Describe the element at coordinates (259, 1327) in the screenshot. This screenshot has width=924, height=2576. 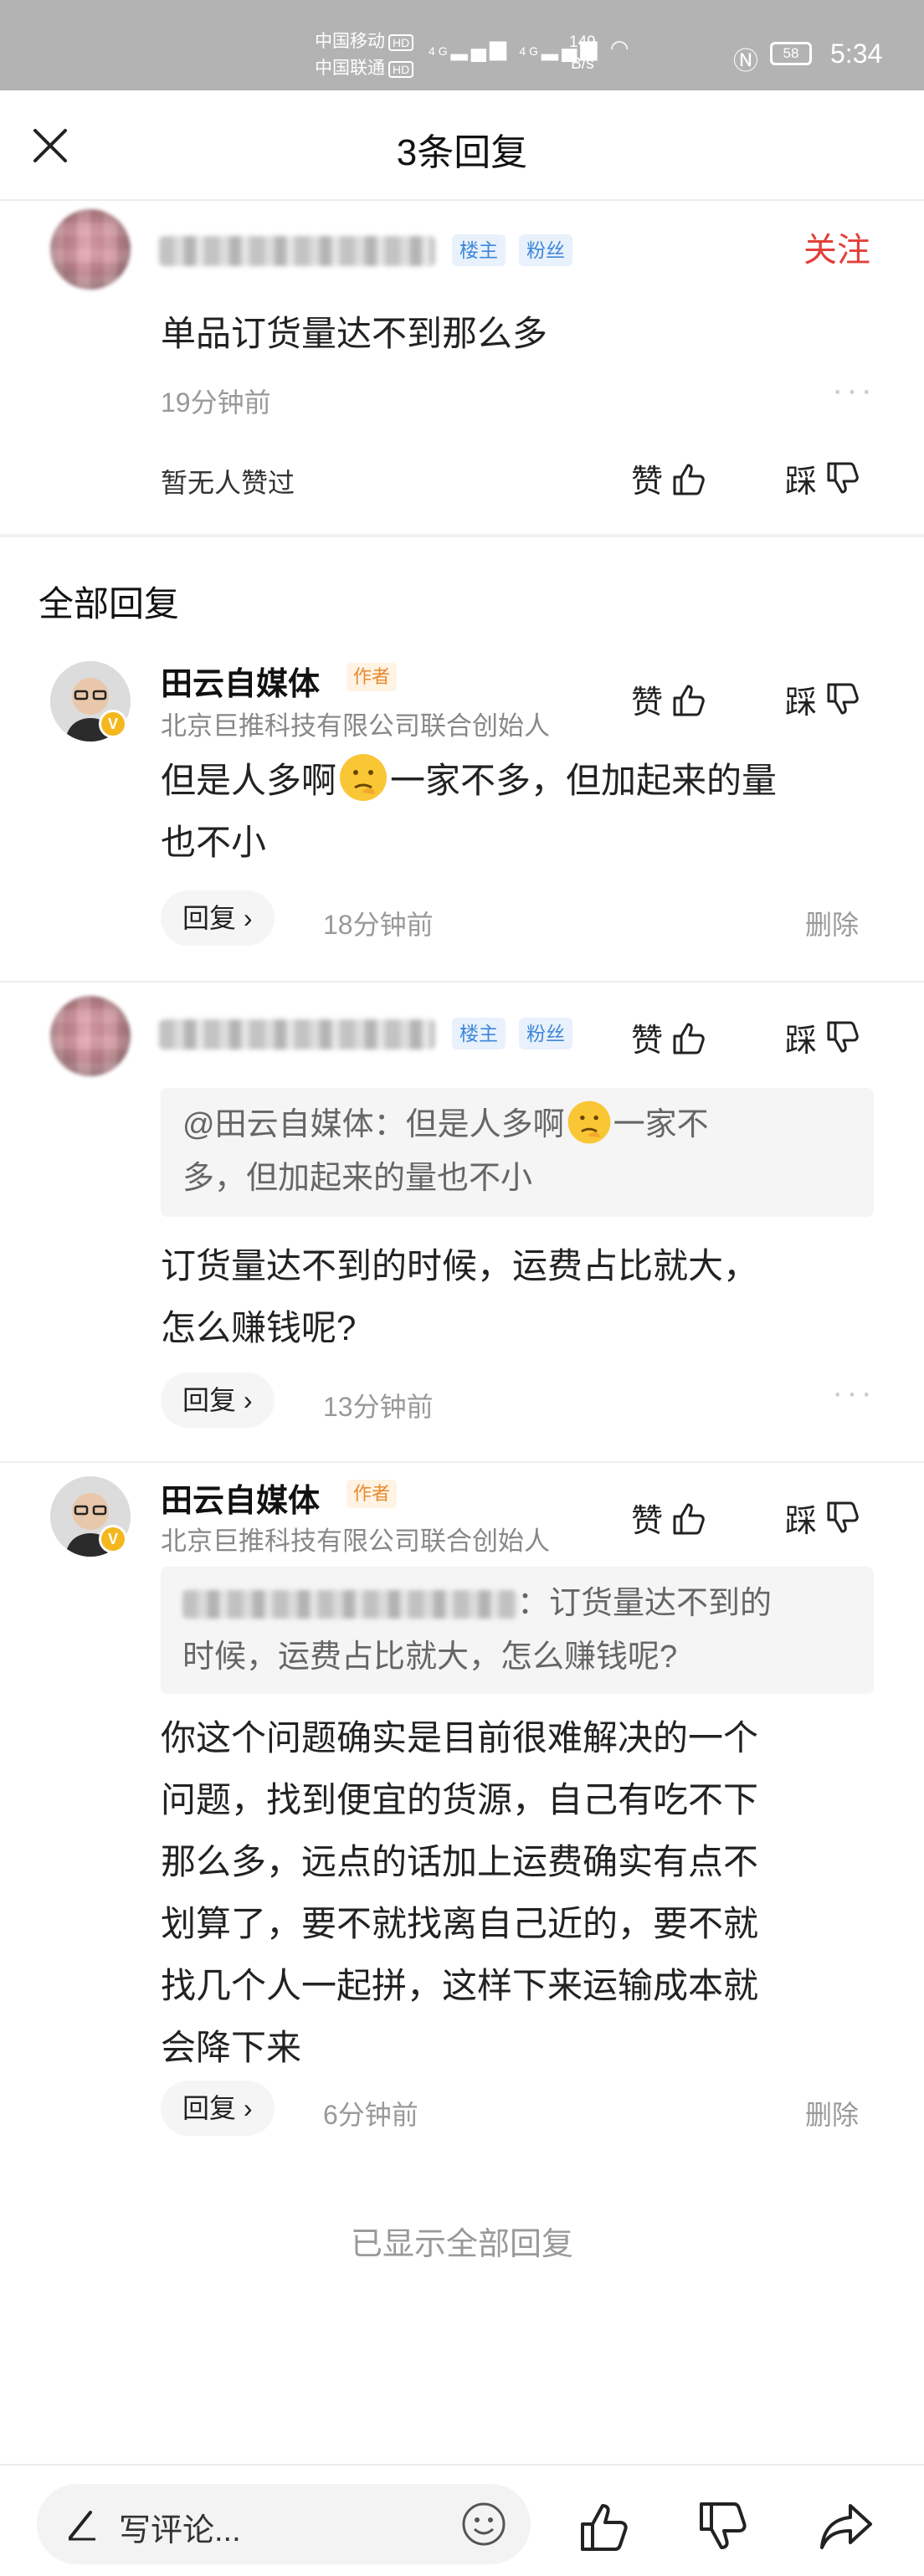
I see `reply-text-line: 怎么赚钱呢?` at that location.